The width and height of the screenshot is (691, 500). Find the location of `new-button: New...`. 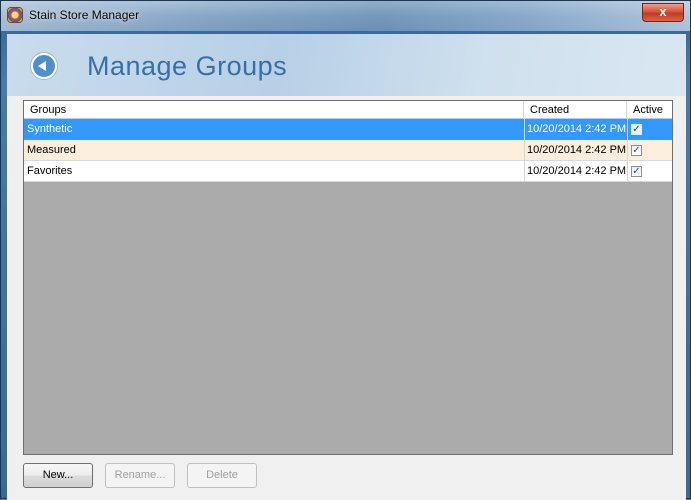

new-button: New... is located at coordinates (58, 475).